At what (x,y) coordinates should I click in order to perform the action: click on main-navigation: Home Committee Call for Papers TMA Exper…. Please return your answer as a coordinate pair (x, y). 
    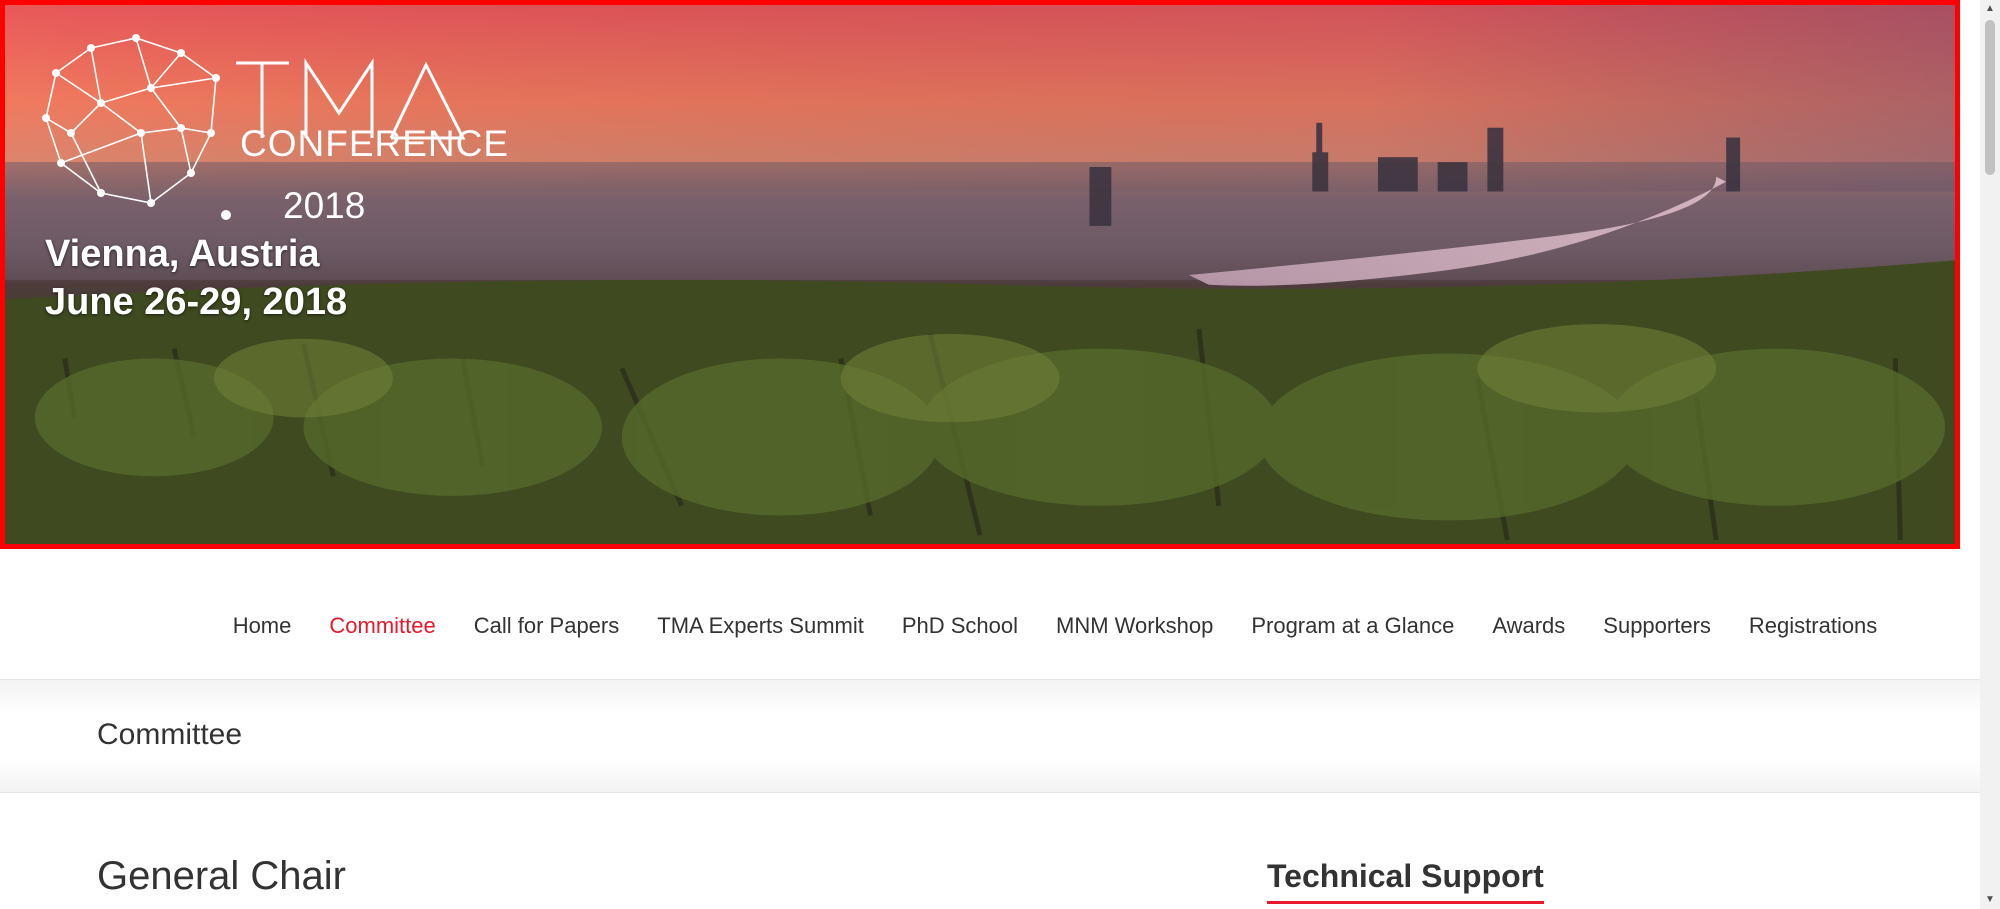
    Looking at the image, I should click on (990, 614).